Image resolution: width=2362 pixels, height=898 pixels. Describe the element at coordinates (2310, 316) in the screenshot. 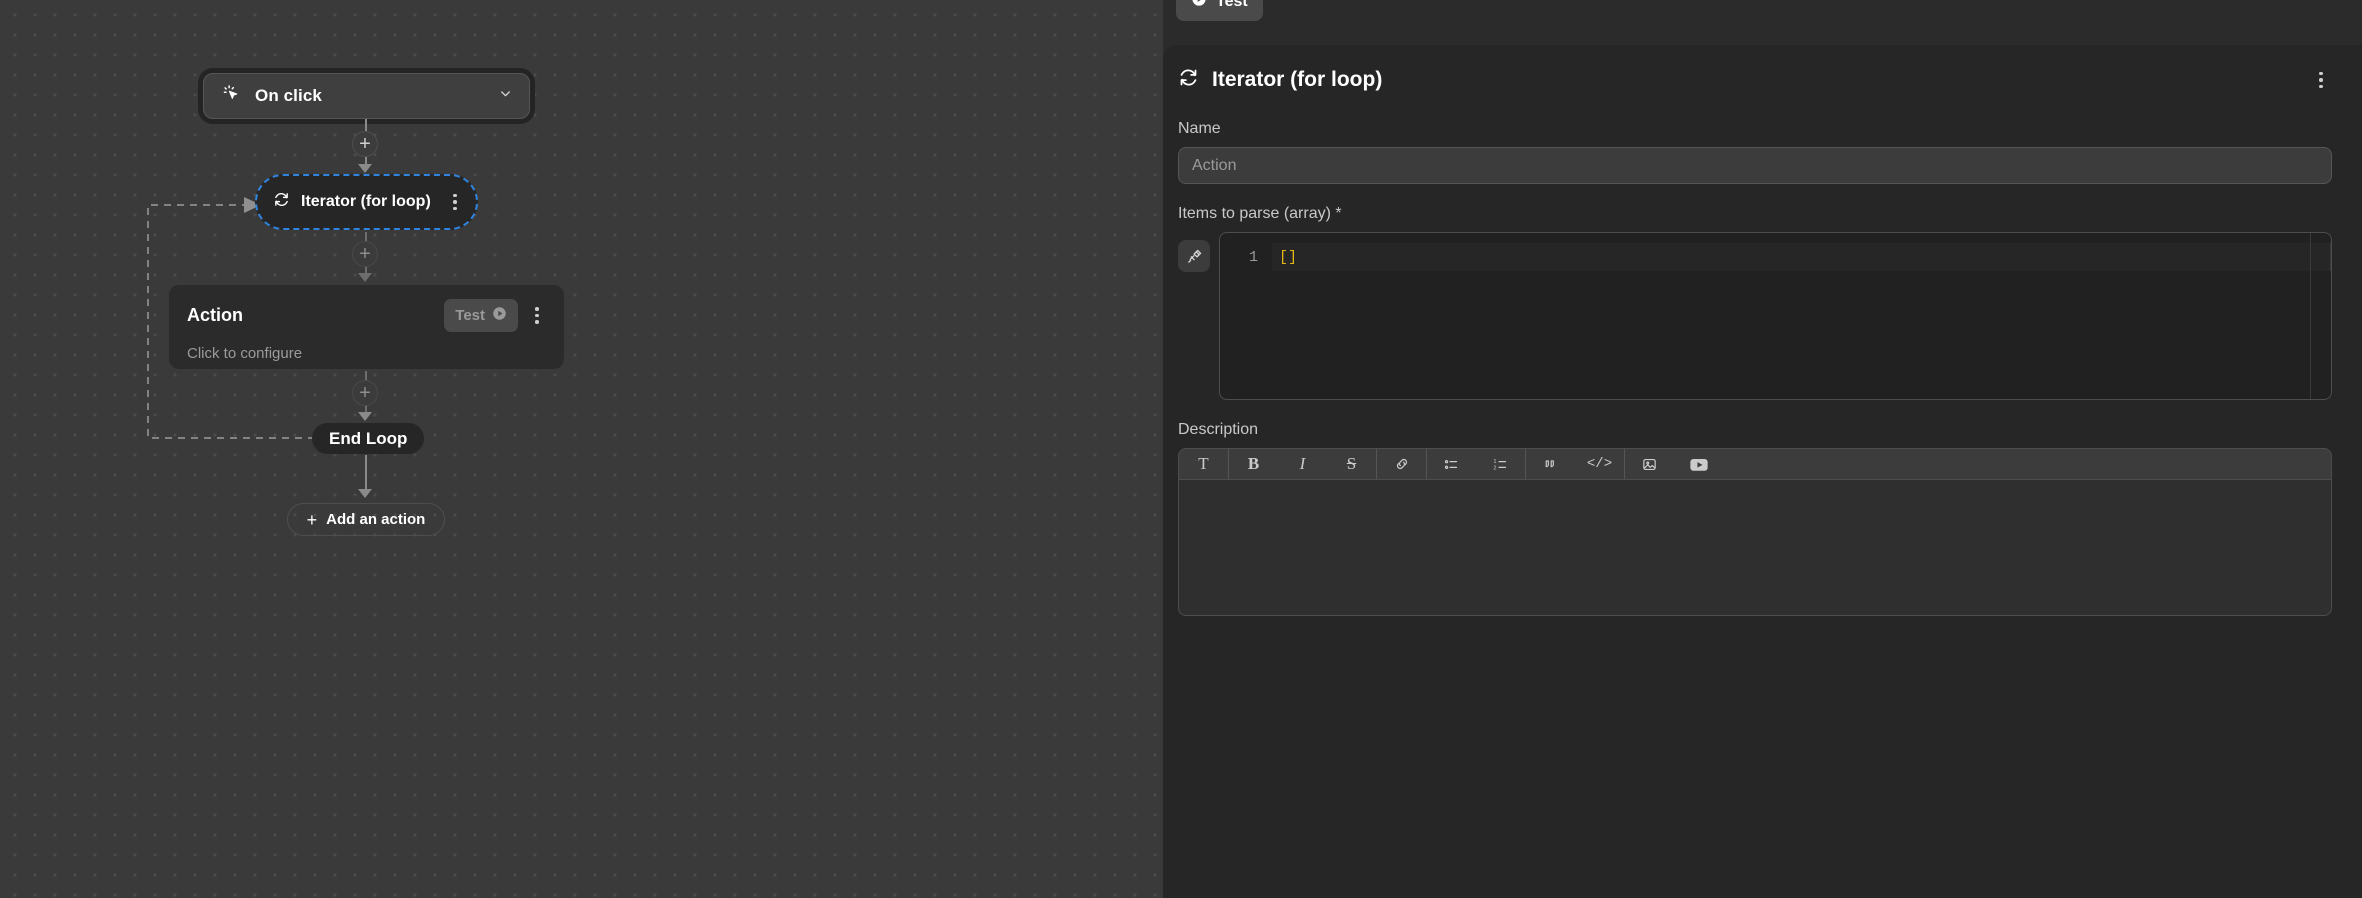

I see `code-editor-ruler` at that location.